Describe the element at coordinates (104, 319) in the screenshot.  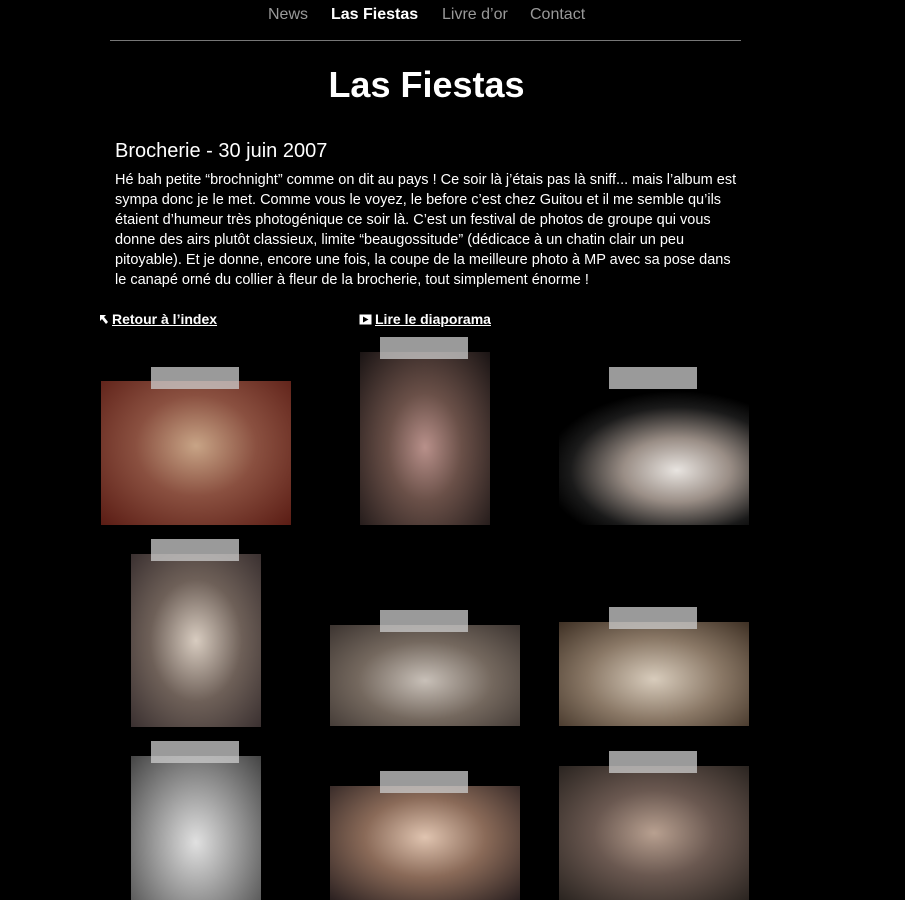
I see `arrow-up-left-icon` at that location.